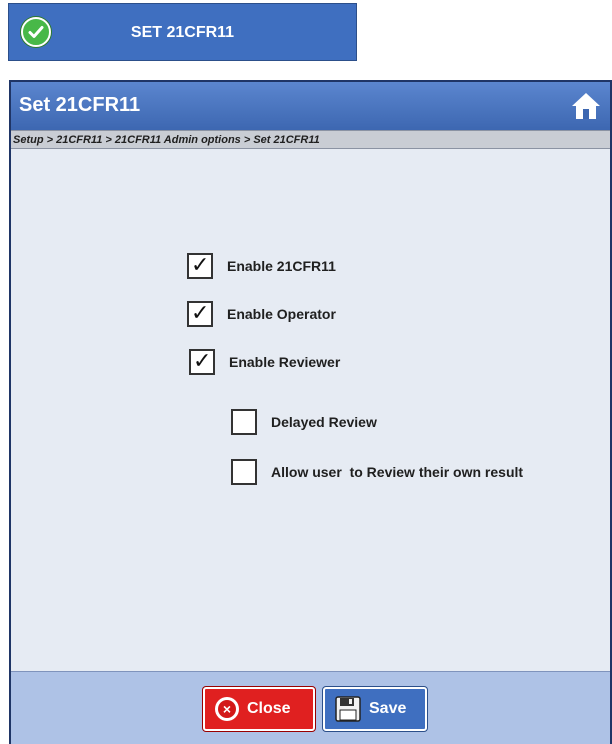 The width and height of the screenshot is (612, 744). Describe the element at coordinates (348, 709) in the screenshot. I see `save-disk-icon` at that location.